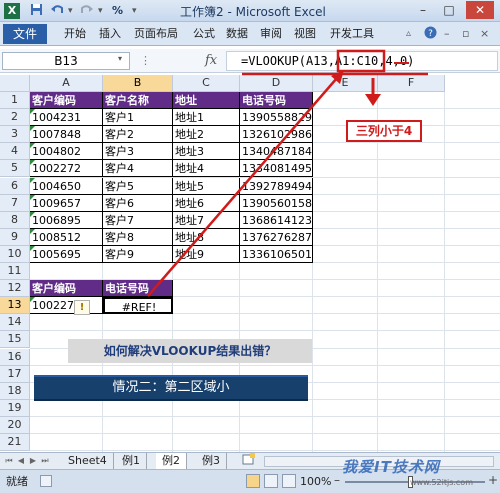 The height and width of the screenshot is (493, 500). What do you see at coordinates (276, 118) in the screenshot?
I see `table-cell: 13905588293` at bounding box center [276, 118].